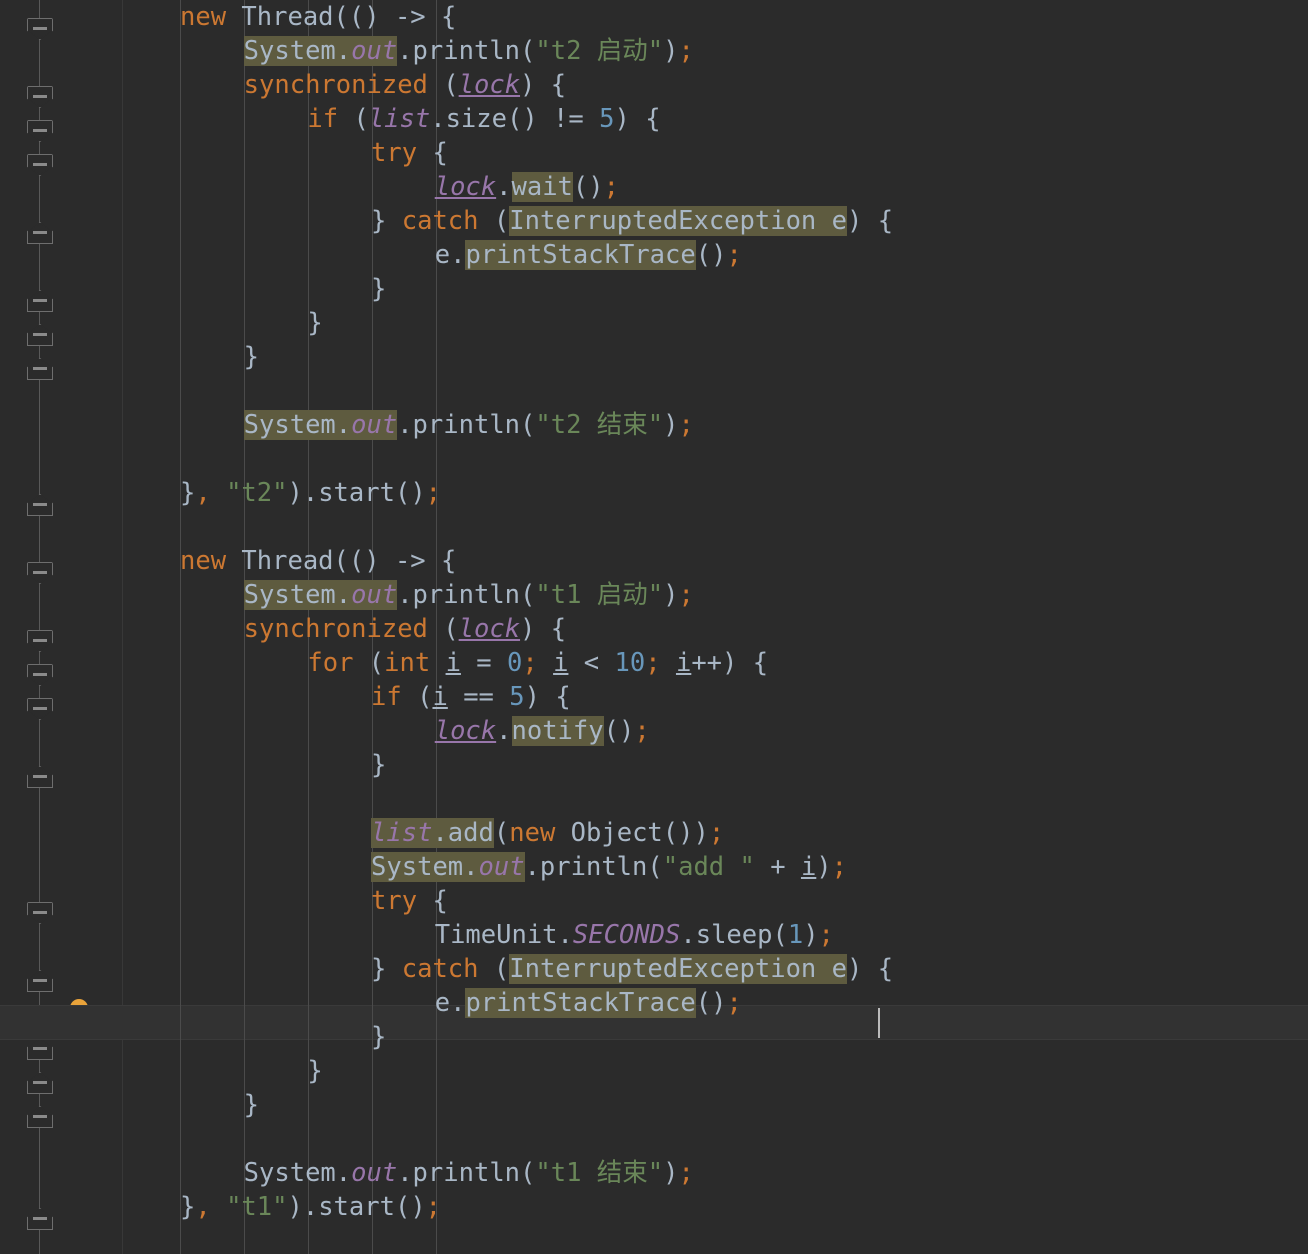 This screenshot has width=1308, height=1254. I want to click on editor-gutter, so click(61, 627).